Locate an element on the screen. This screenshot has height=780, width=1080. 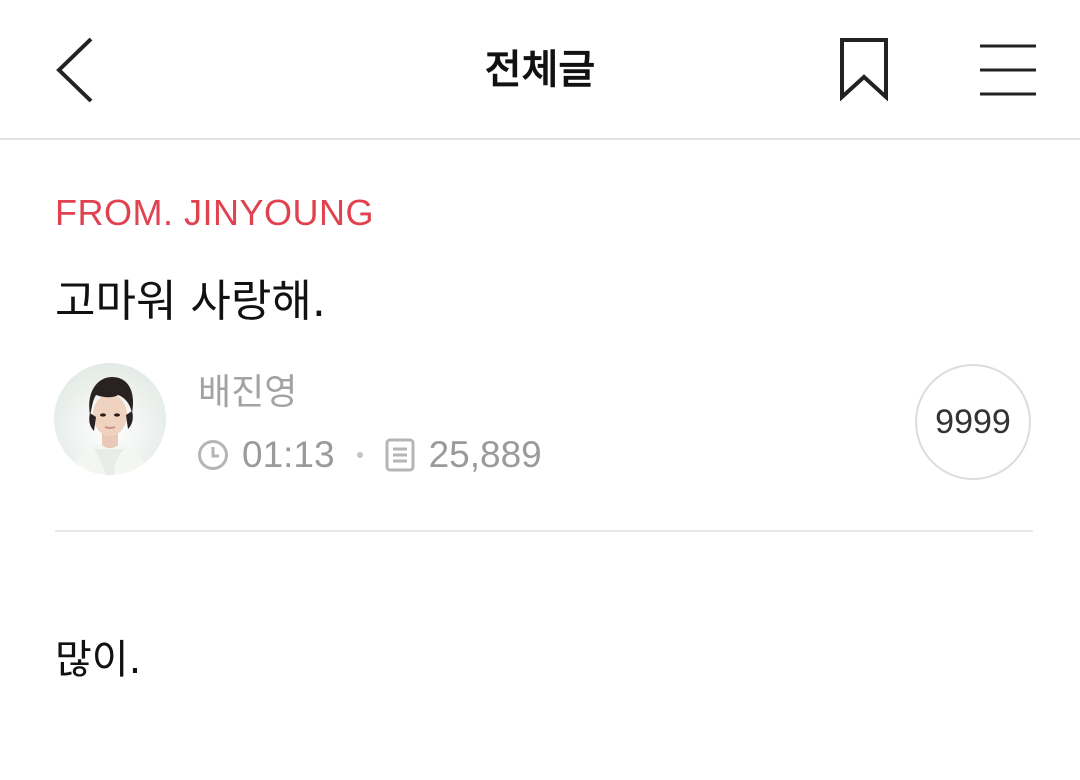
menu-button is located at coordinates (1008, 70).